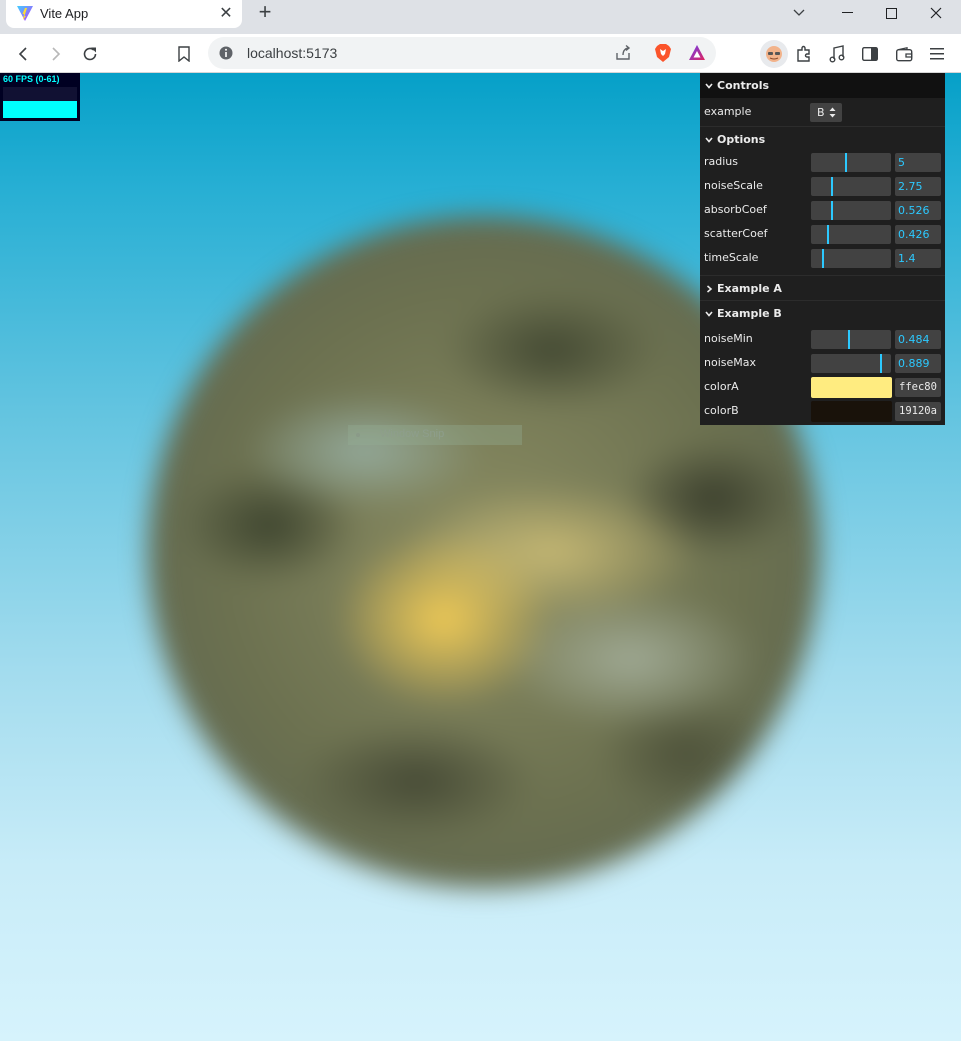  I want to click on folder-example-b-title: Example B, so click(822, 313).